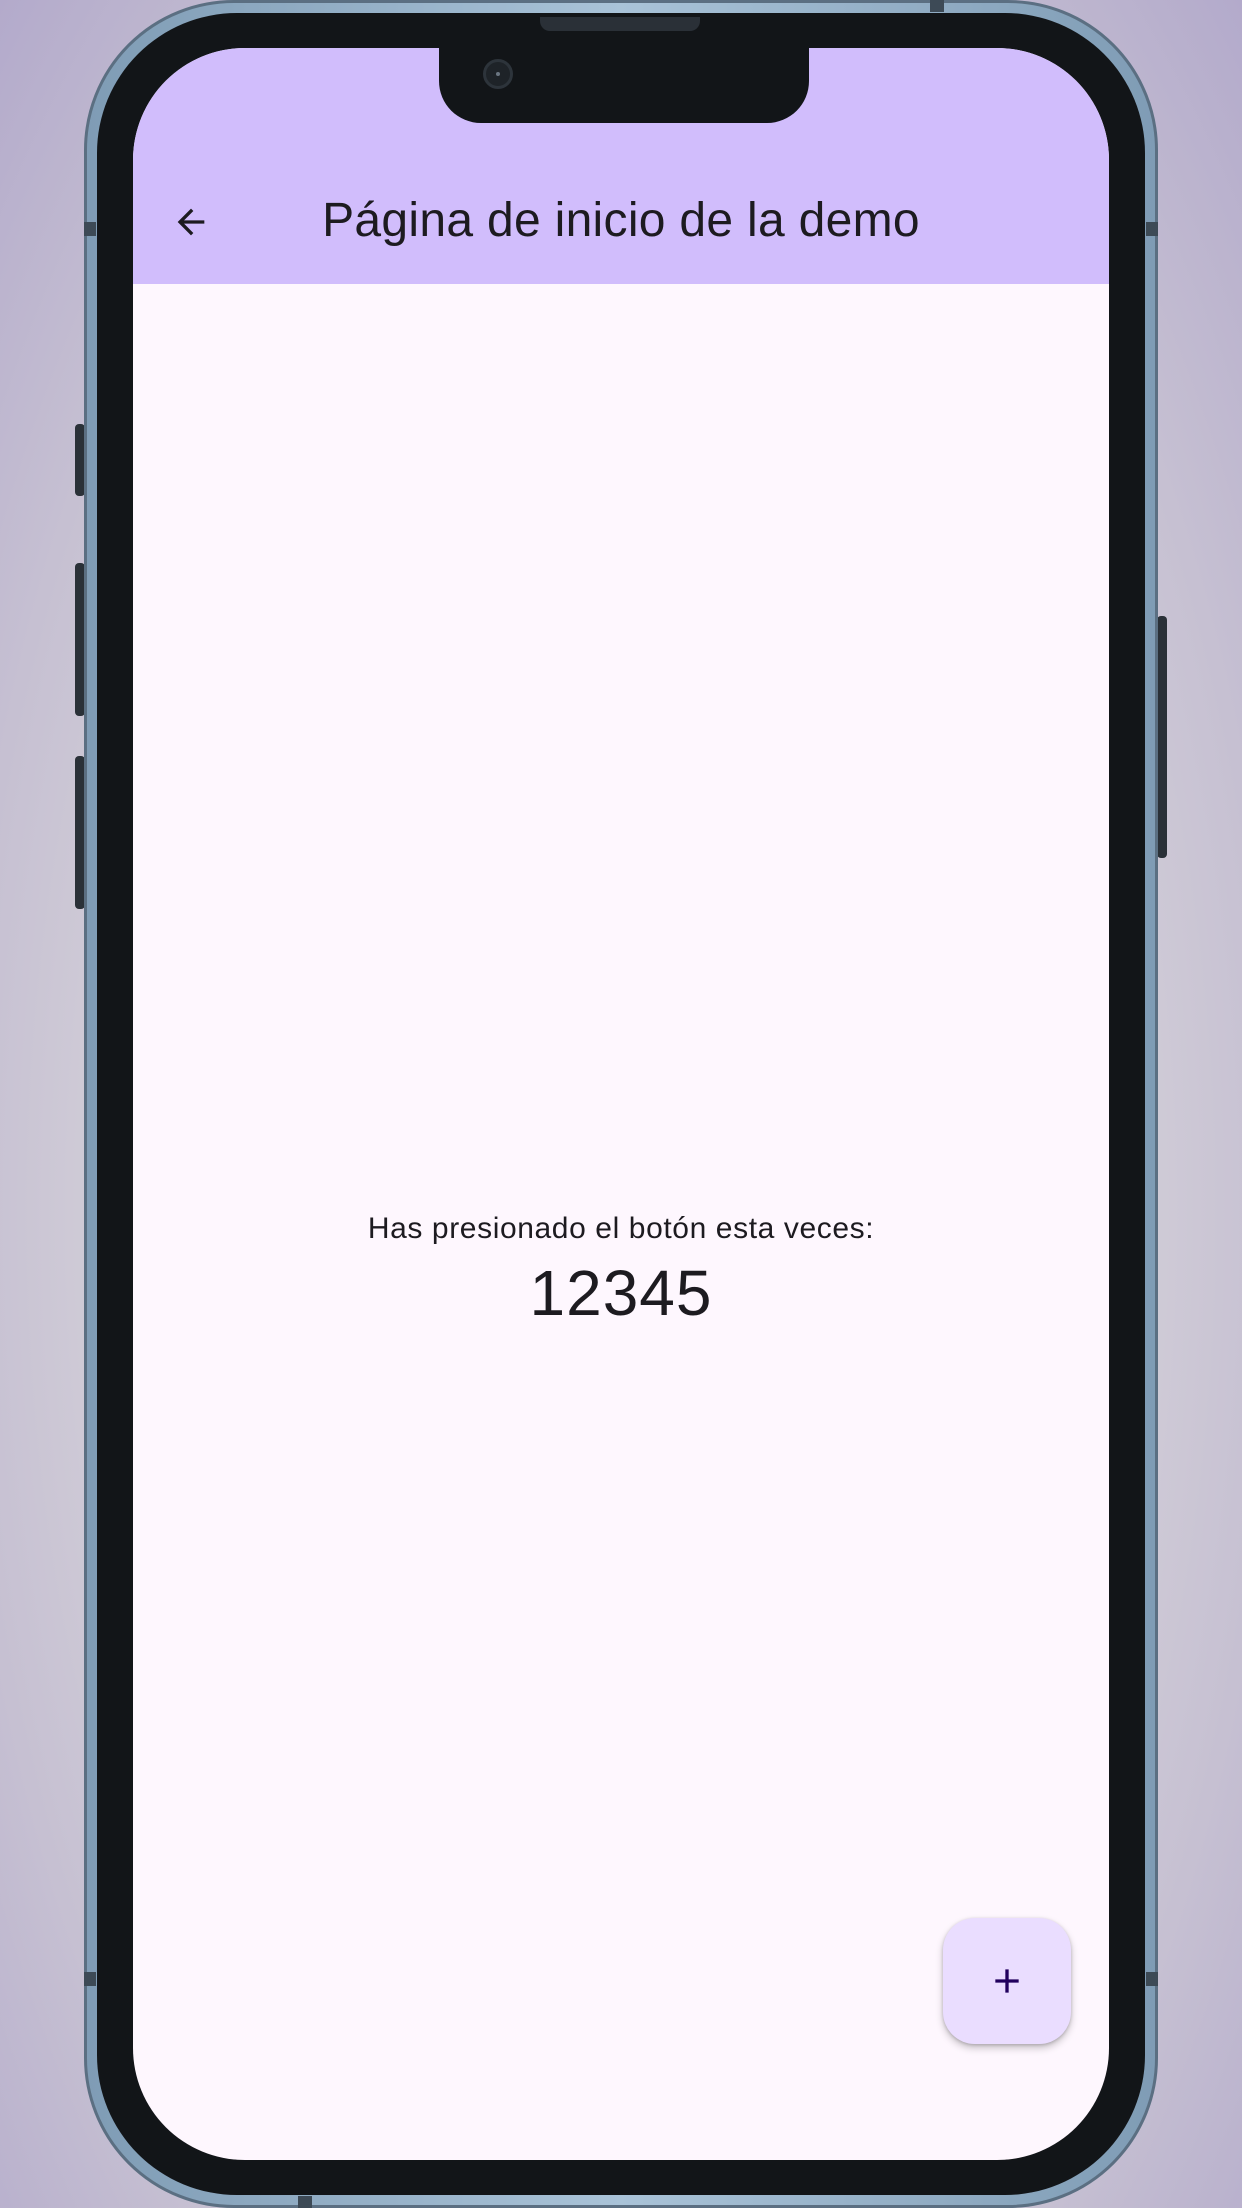 This screenshot has width=1242, height=2208. What do you see at coordinates (621, 220) in the screenshot?
I see `page-title: Página de inicio de la demo` at bounding box center [621, 220].